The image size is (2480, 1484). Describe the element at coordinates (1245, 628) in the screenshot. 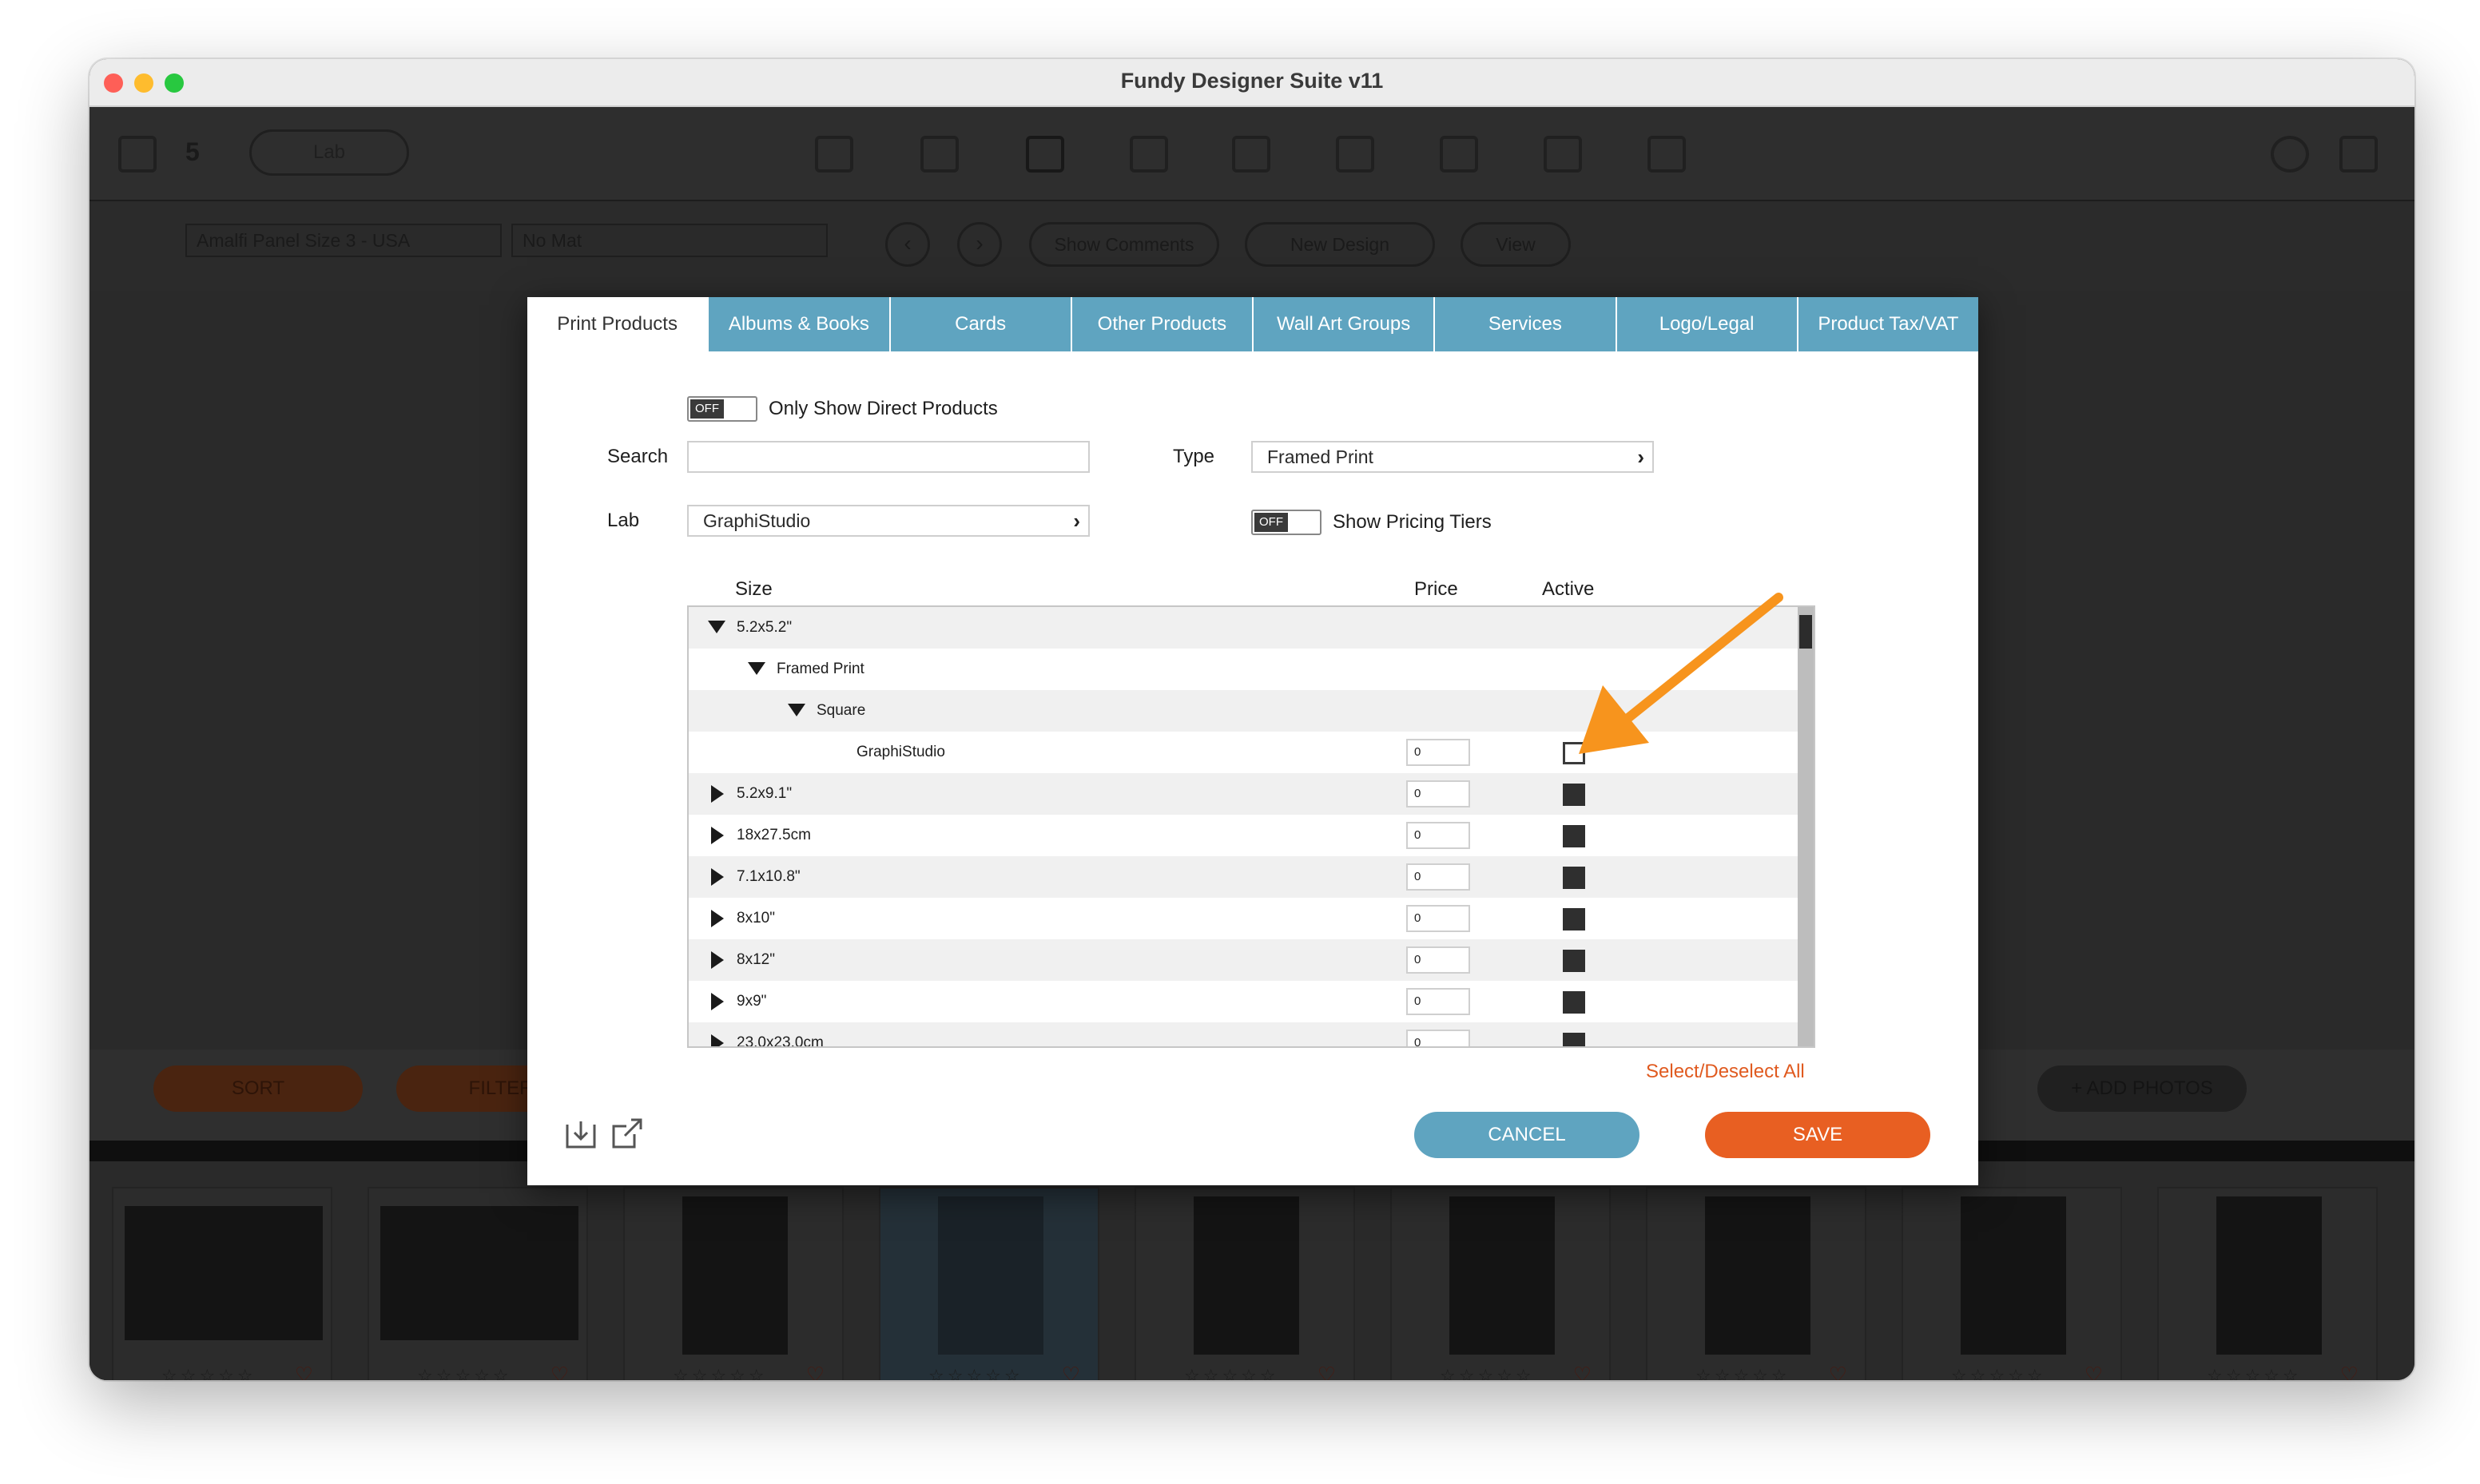

I see `table-row: 5.2x5.2"` at that location.